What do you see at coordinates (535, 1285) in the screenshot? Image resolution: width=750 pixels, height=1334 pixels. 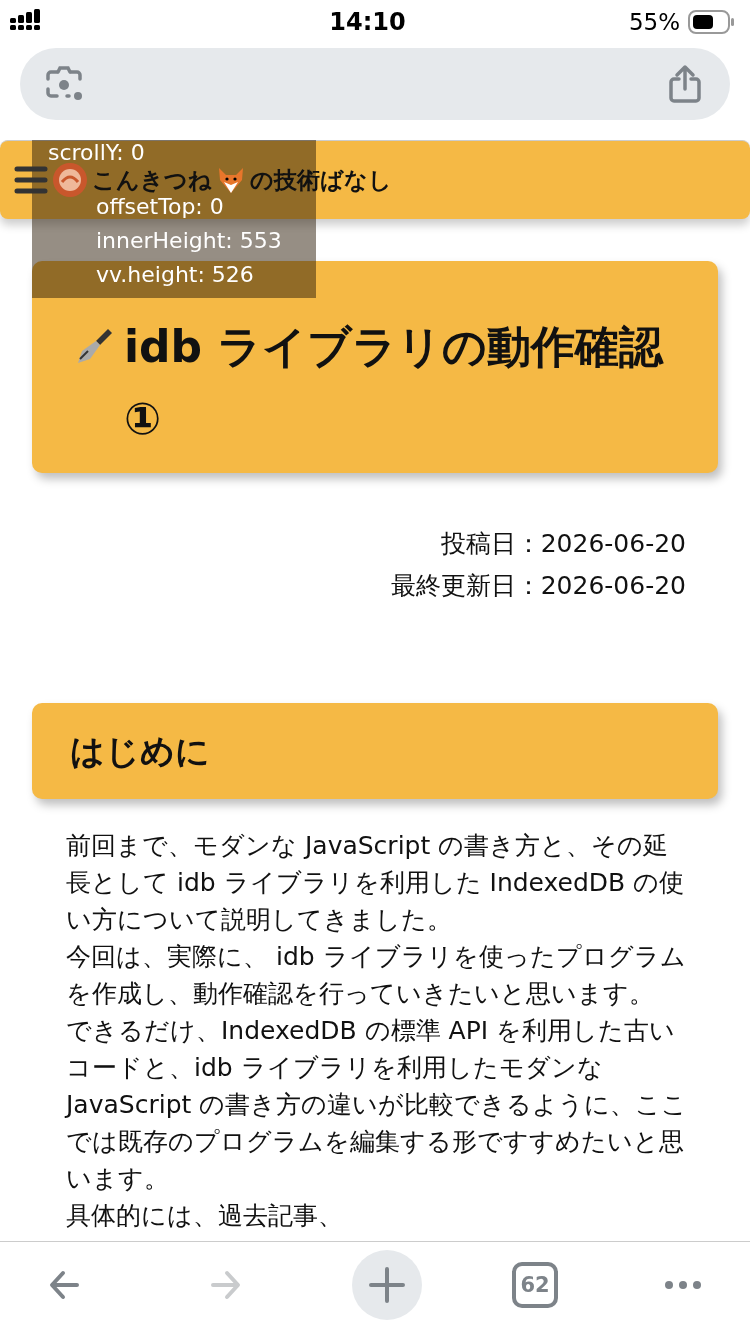 I see `tabs-button: 62` at bounding box center [535, 1285].